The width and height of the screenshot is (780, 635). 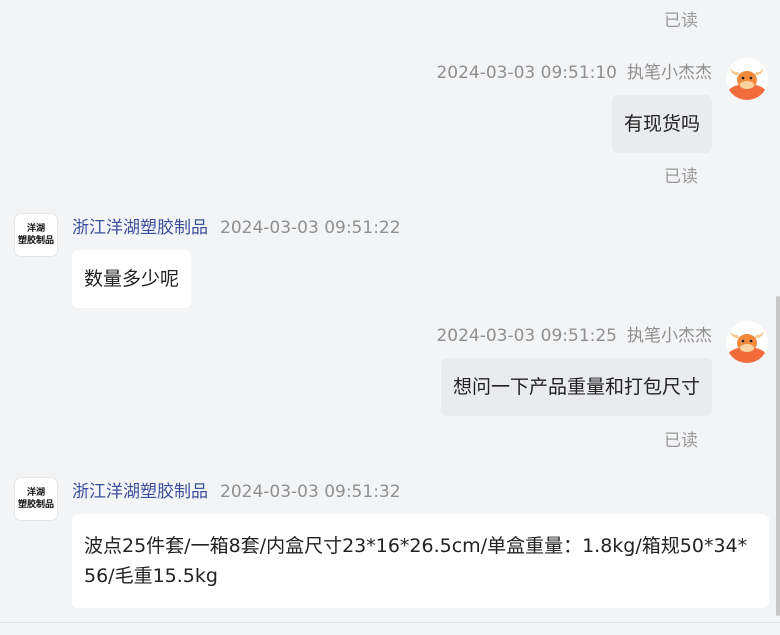 I want to click on divider, so click(x=390, y=622).